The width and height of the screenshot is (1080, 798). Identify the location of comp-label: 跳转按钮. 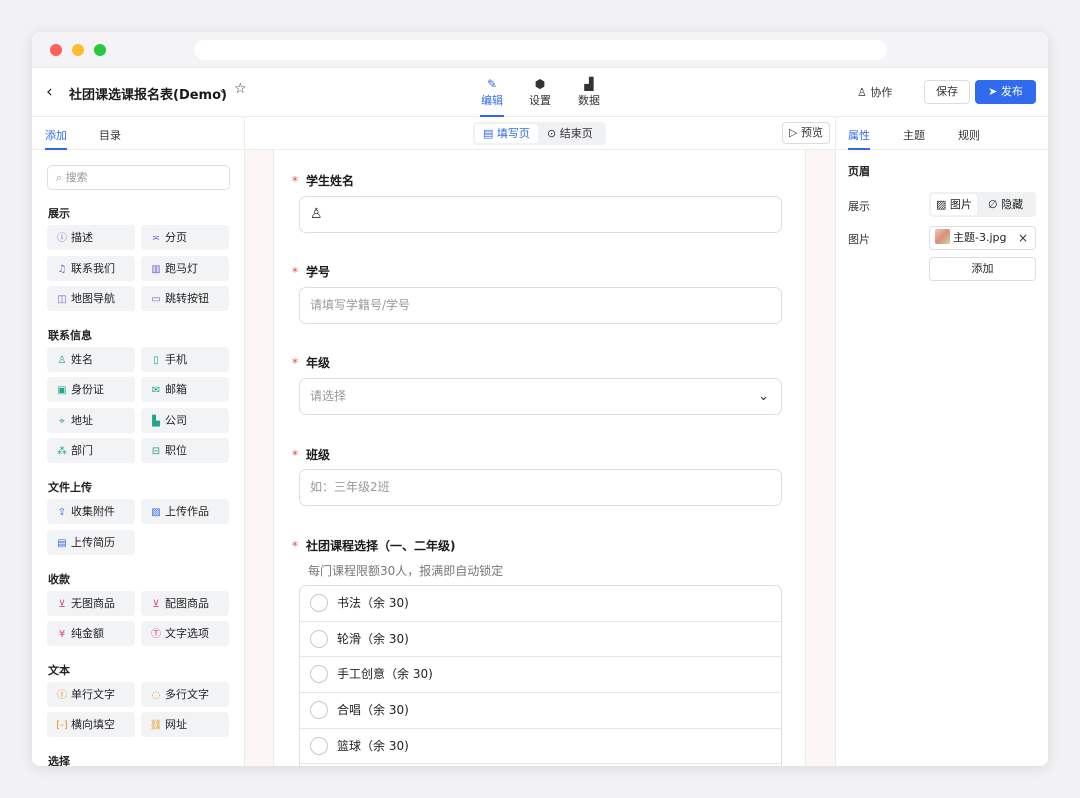
(187, 298).